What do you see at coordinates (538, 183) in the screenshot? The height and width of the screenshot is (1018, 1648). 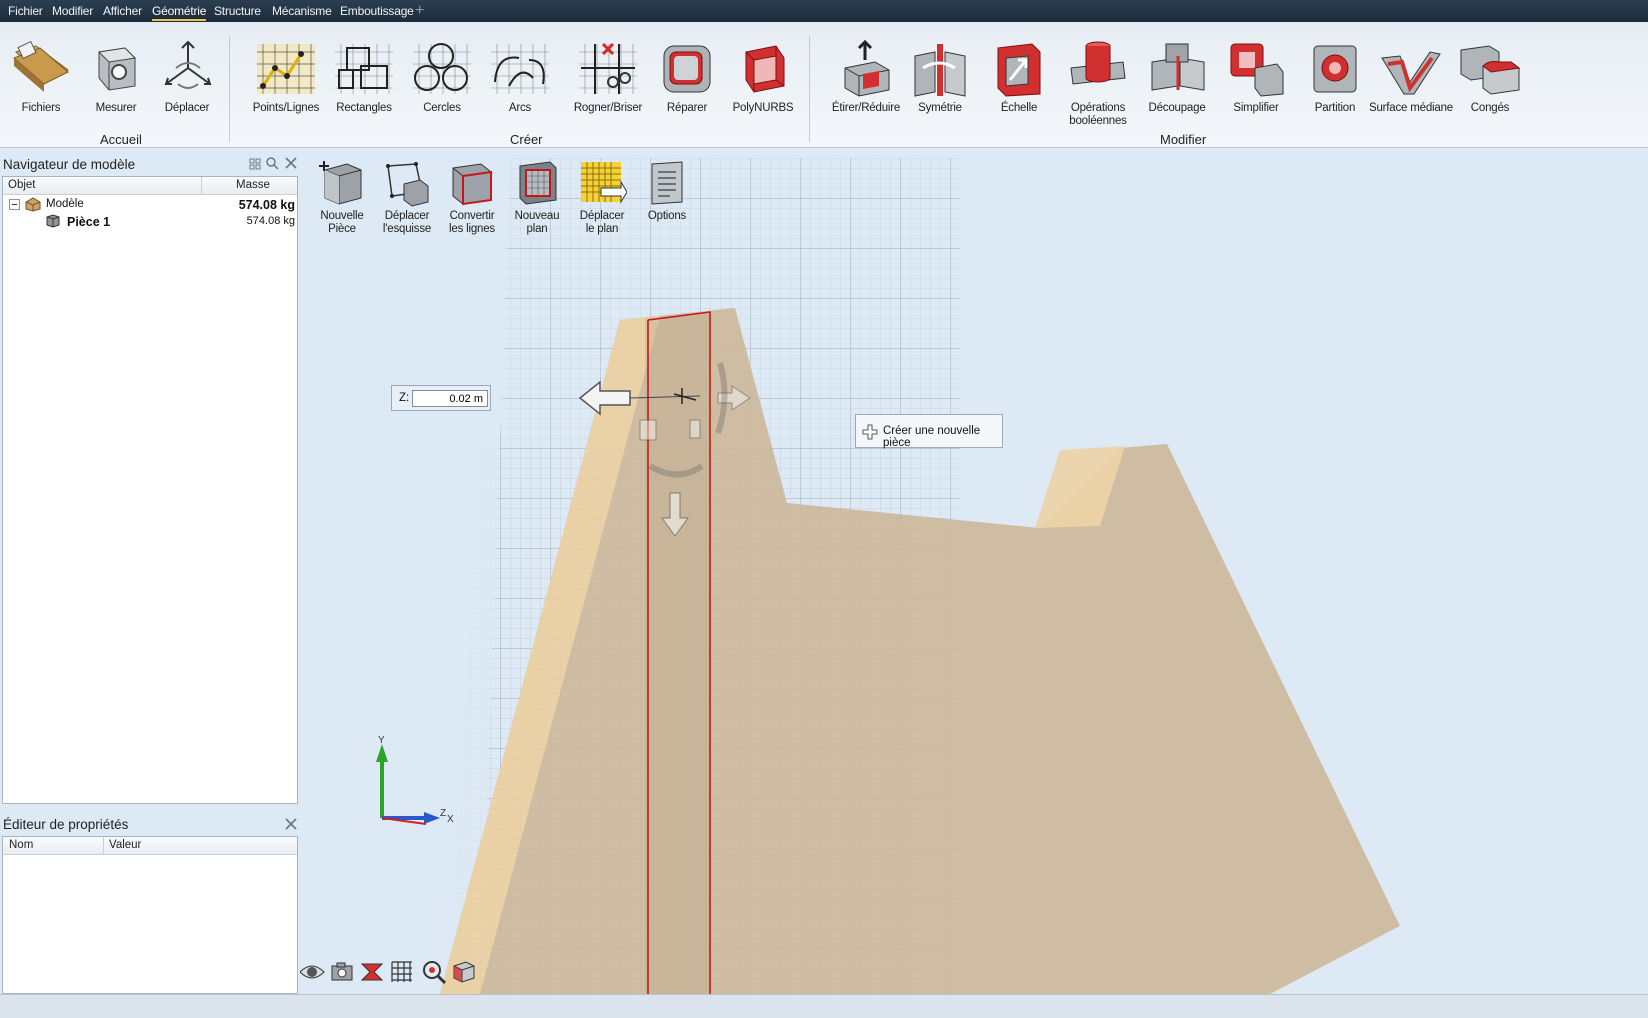 I see `new-plane-icon` at bounding box center [538, 183].